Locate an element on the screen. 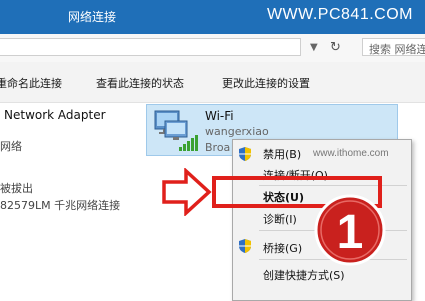 Image resolution: width=425 pixels, height=301 pixels. network-adapter-icon is located at coordinates (176, 131).